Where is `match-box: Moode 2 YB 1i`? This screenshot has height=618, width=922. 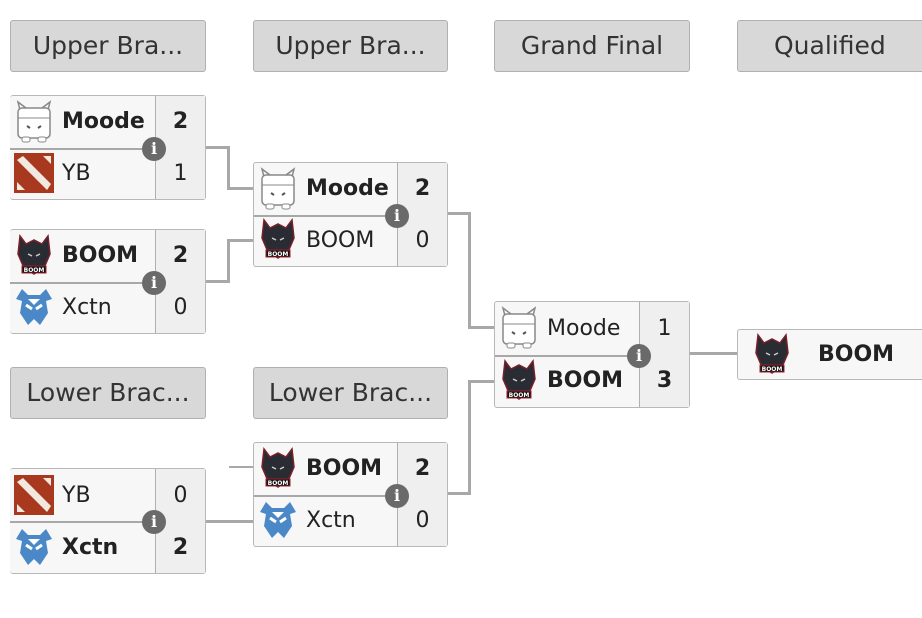 match-box: Moode 2 YB 1i is located at coordinates (108, 147).